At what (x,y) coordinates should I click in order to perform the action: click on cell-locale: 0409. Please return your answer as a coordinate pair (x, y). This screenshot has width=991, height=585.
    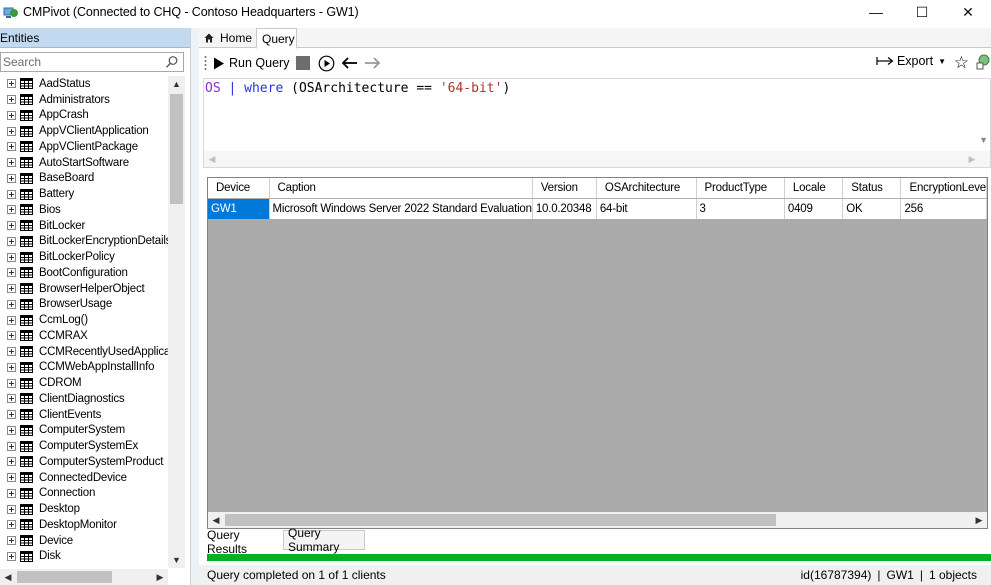
    Looking at the image, I should click on (814, 208).